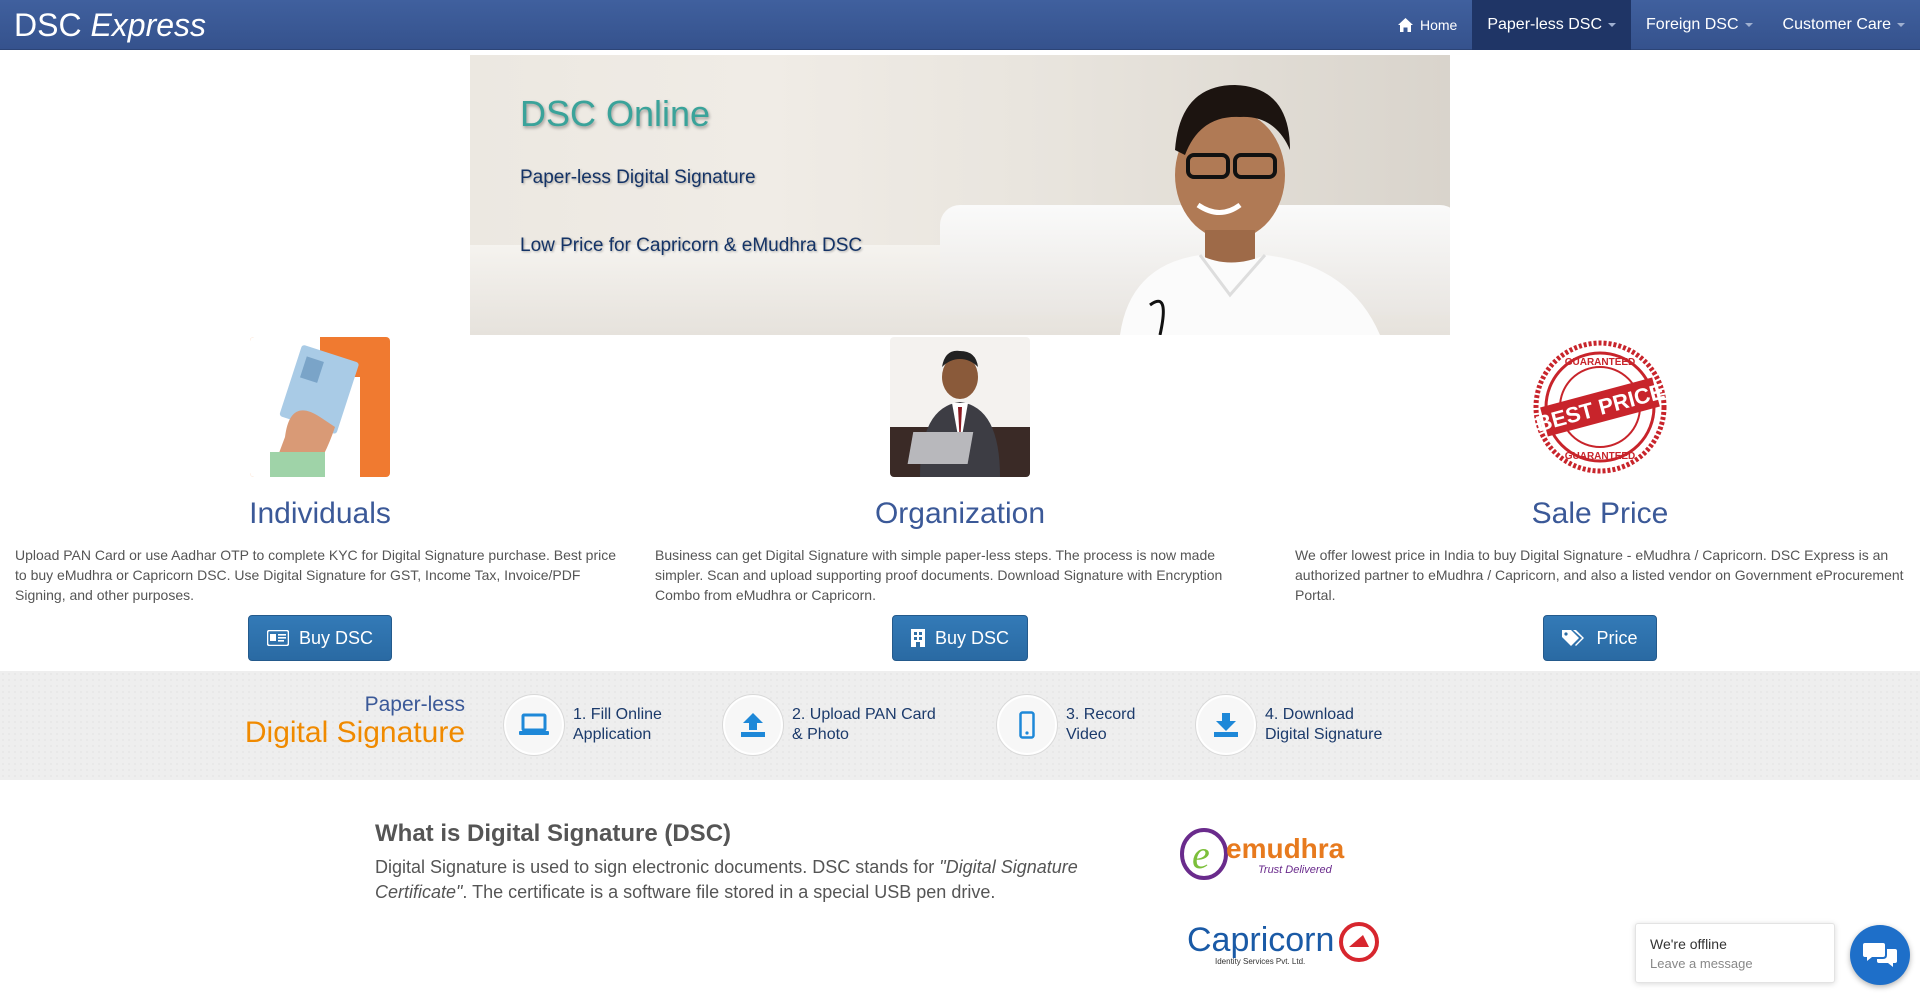 The height and width of the screenshot is (993, 1920). What do you see at coordinates (617, 714) in the screenshot?
I see `step-1-line-1: 1. Fill Online` at bounding box center [617, 714].